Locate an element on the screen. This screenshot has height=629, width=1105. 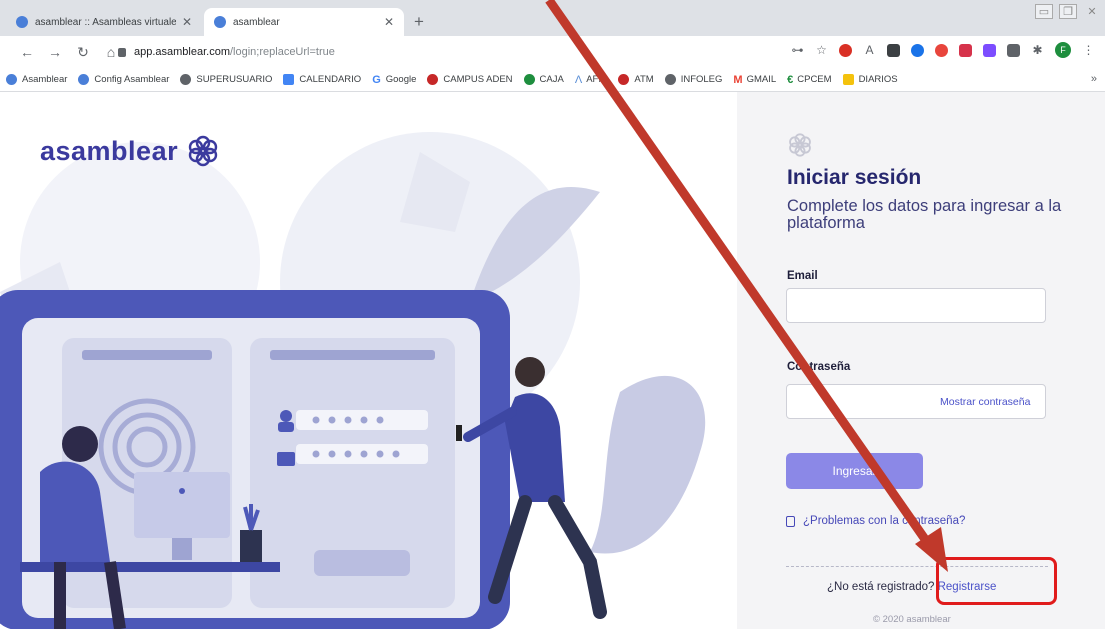
bookmark-item: INFOLEG is located at coordinates (693, 79).